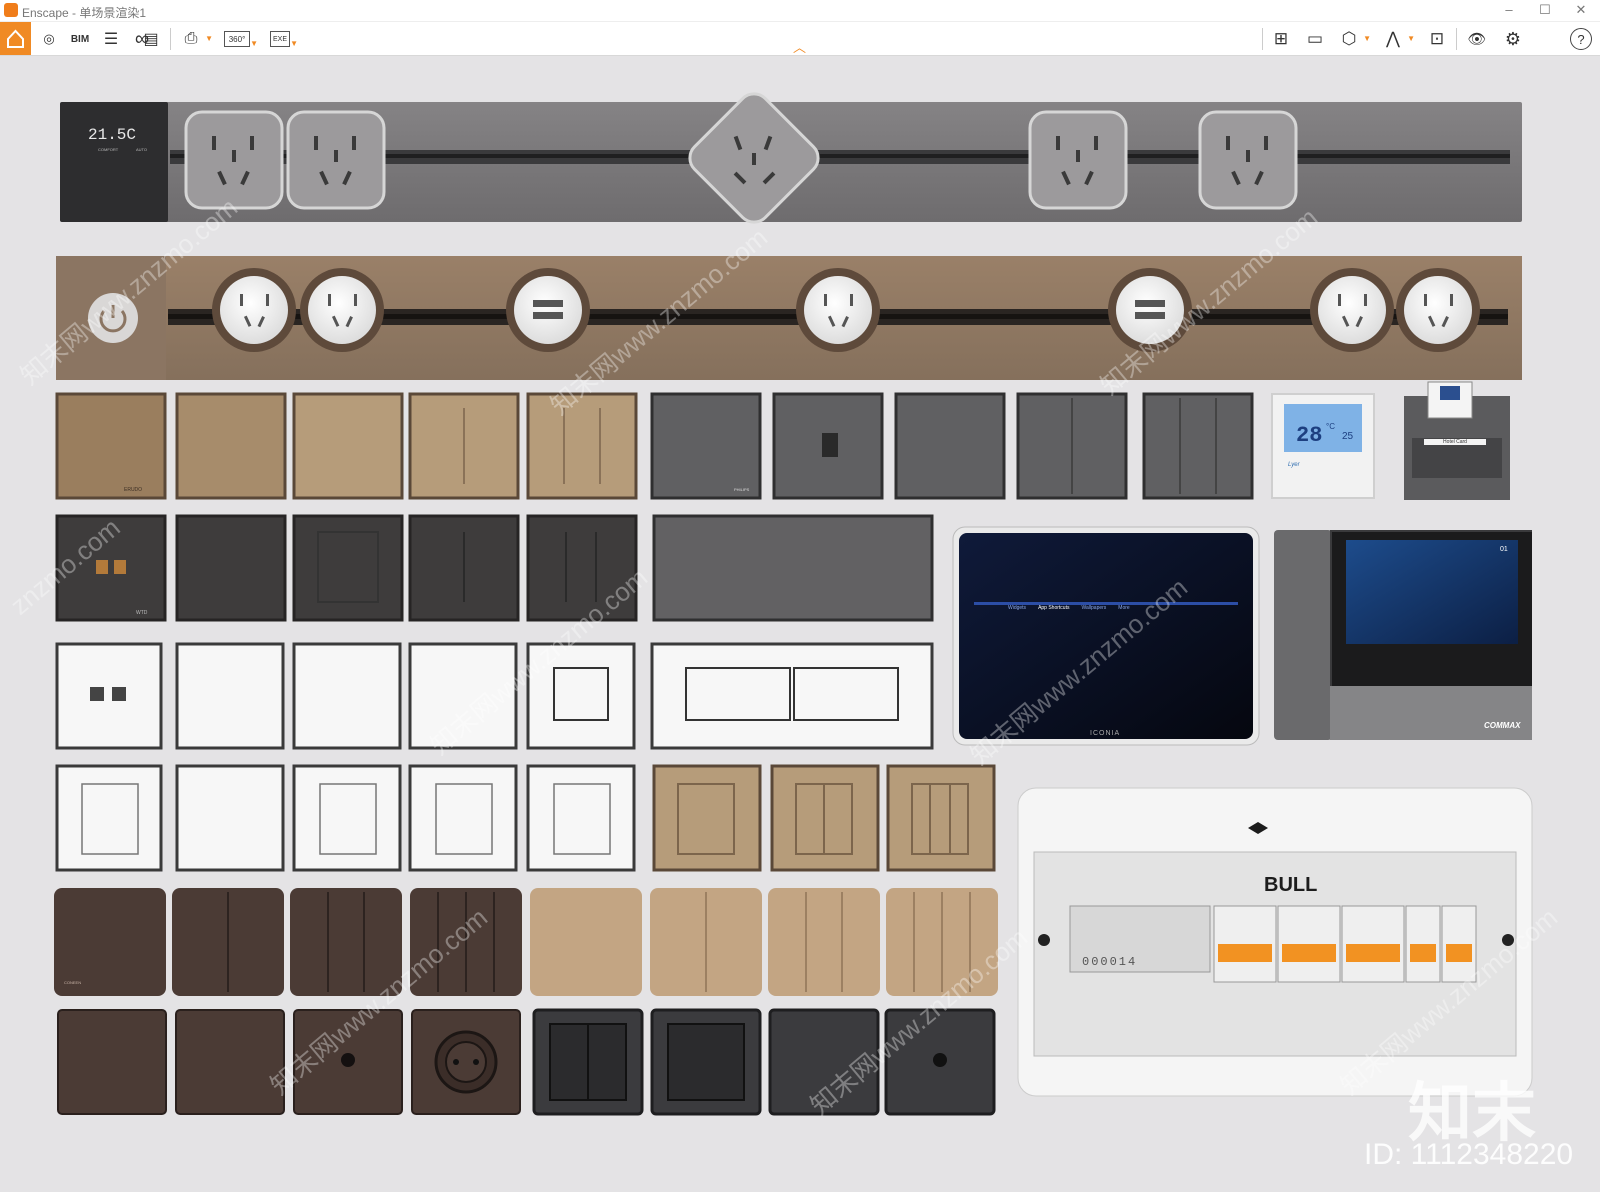  I want to click on watermark-id: ID: 1112348220, so click(1469, 1154).